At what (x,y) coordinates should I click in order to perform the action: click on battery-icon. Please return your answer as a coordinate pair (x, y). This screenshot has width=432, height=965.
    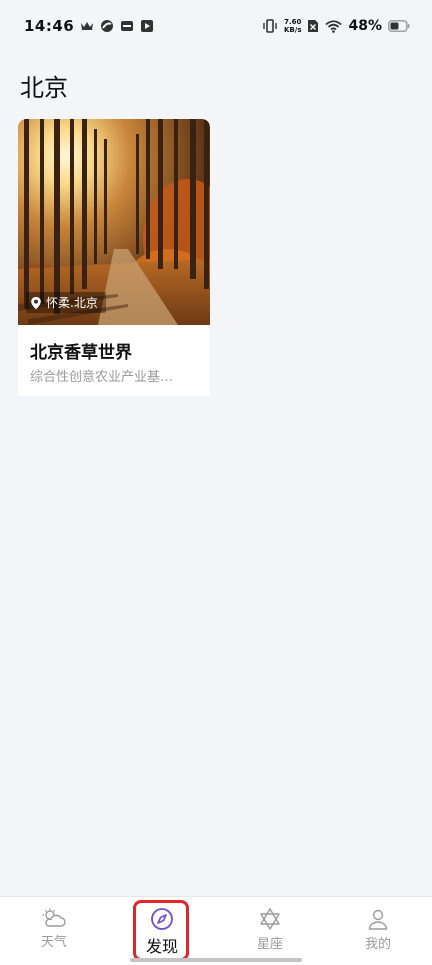
    Looking at the image, I should click on (399, 26).